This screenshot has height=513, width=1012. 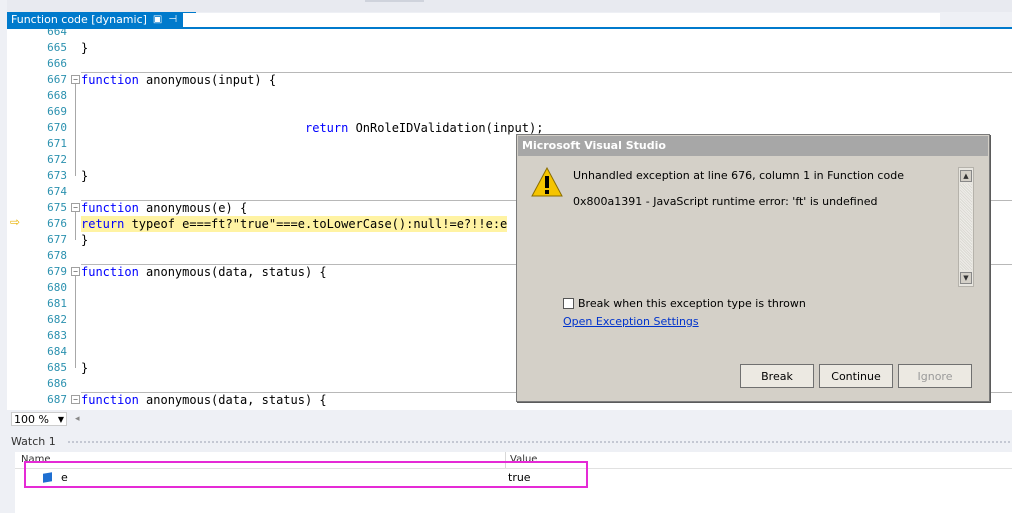 I want to click on line-number: 683, so click(x=57, y=335).